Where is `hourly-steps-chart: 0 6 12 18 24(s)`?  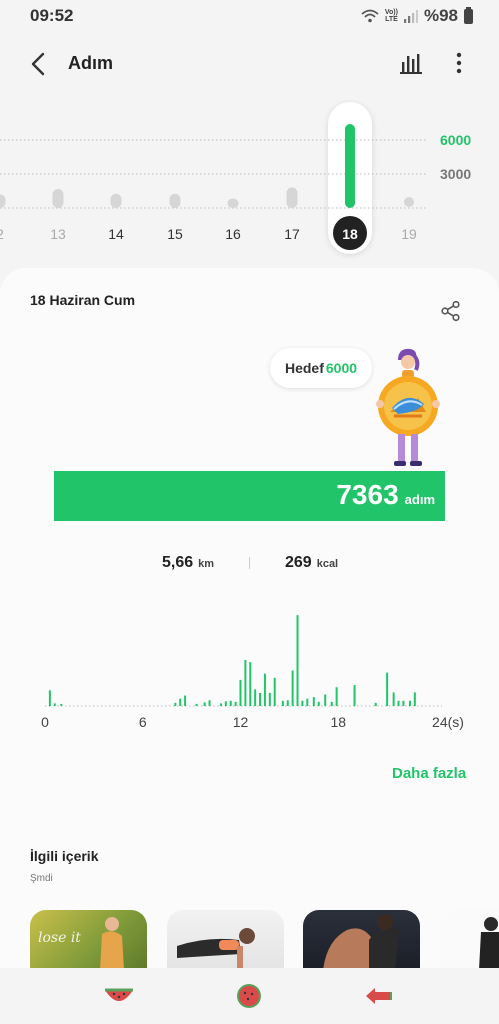 hourly-steps-chart: 0 6 12 18 24(s) is located at coordinates (252, 672).